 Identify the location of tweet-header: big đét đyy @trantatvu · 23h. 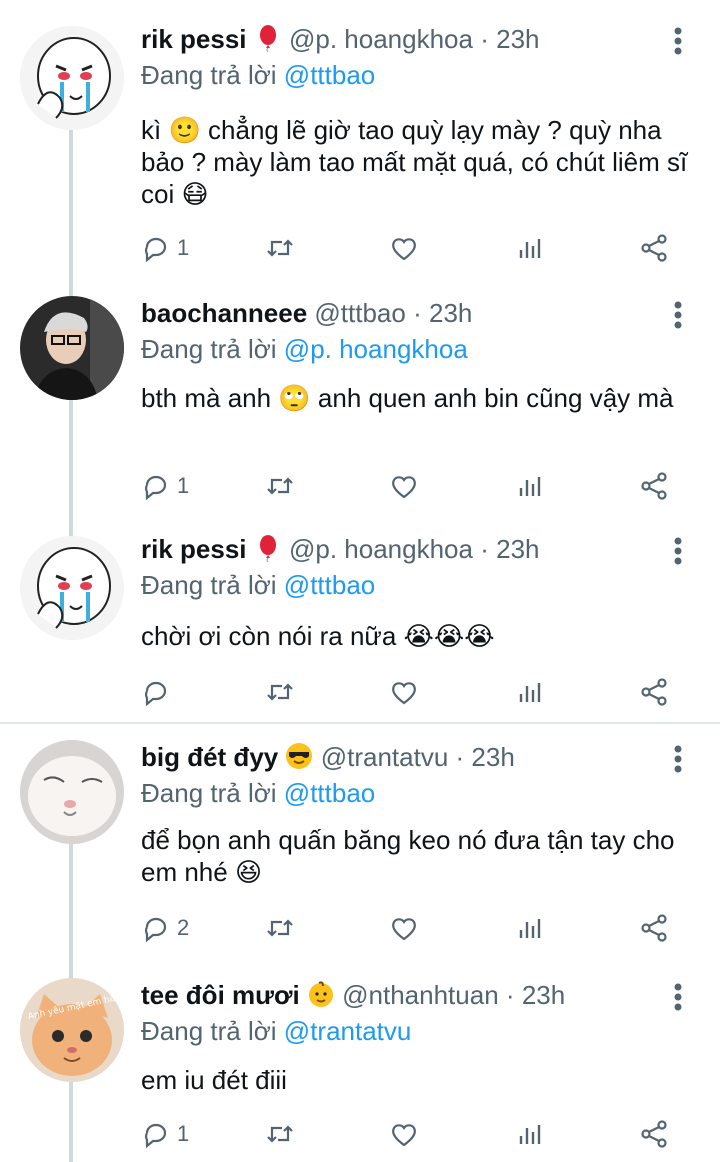
(328, 757).